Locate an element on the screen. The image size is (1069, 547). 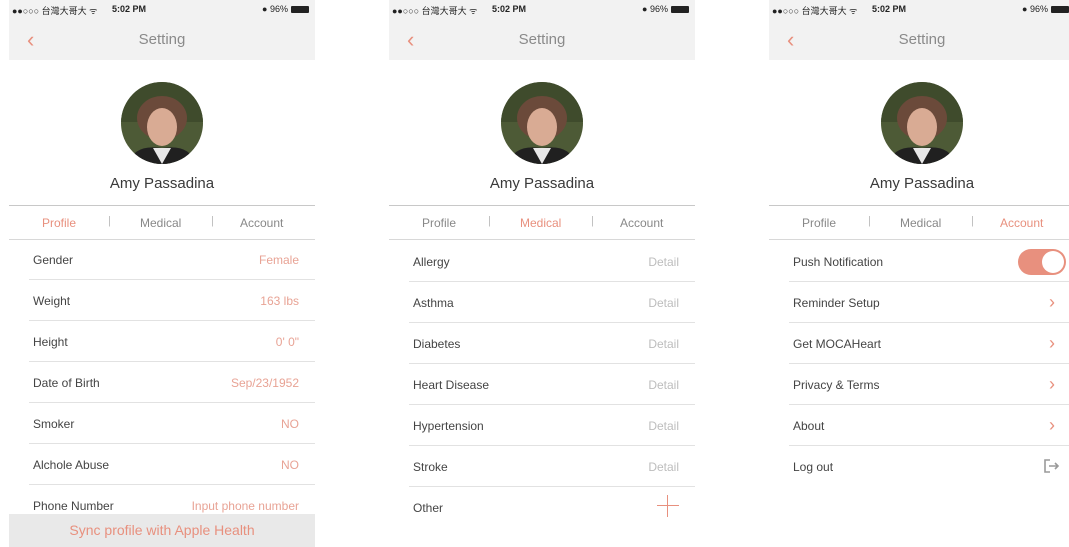
row-label: Phone Number is located at coordinates (73, 506).